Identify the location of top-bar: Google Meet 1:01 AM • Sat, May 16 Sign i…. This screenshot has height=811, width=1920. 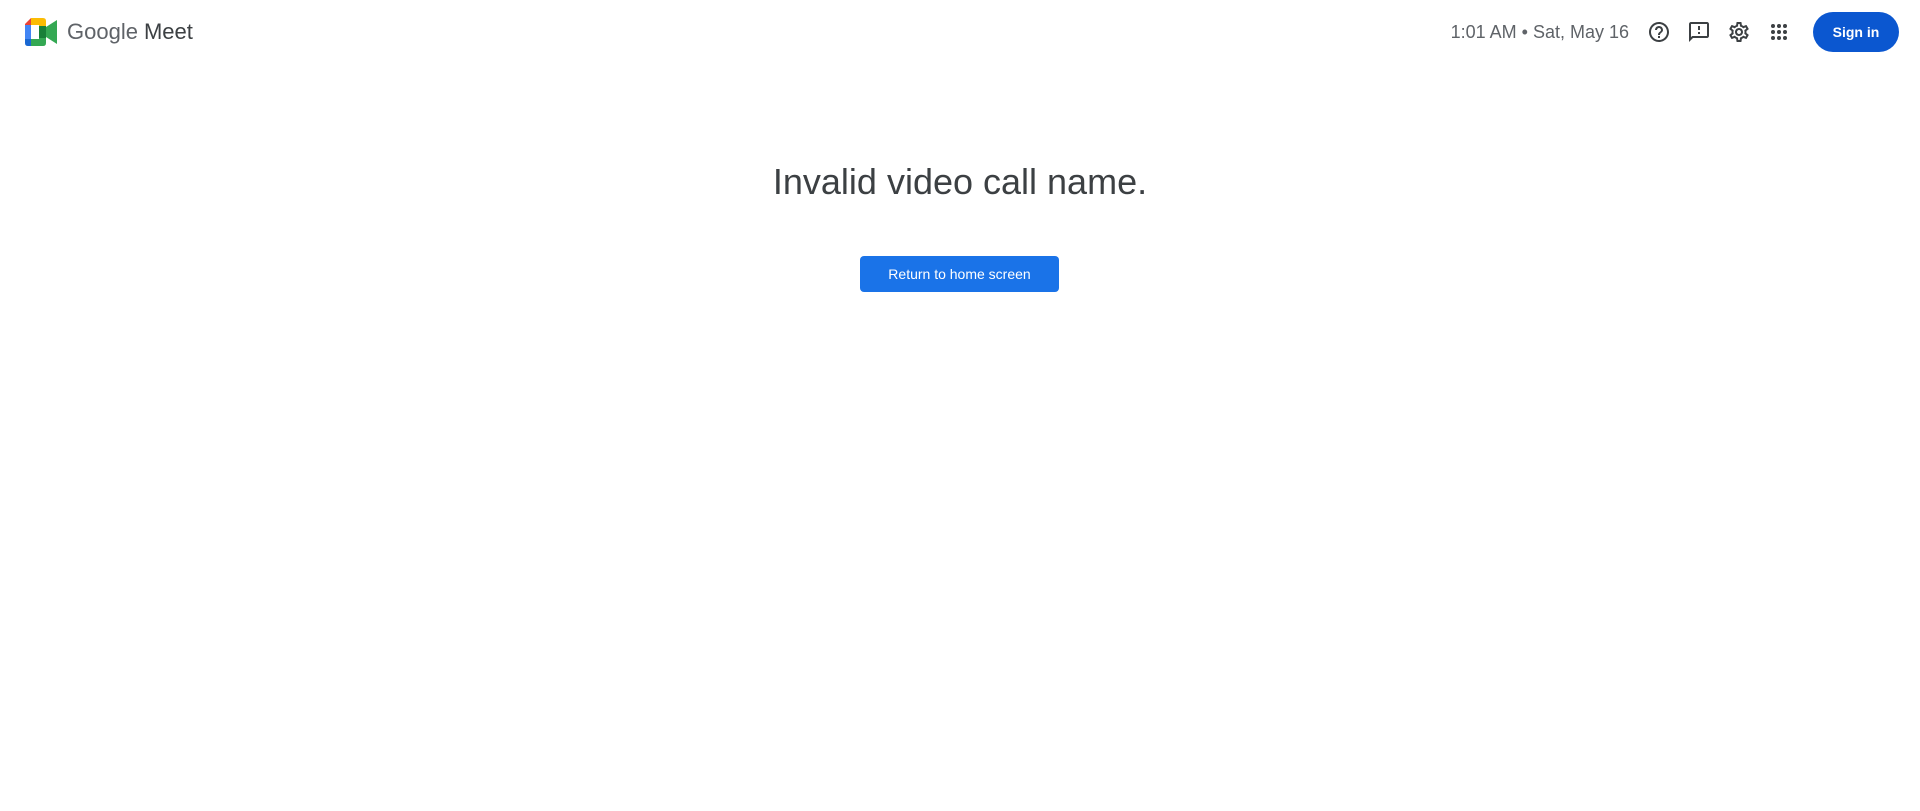
(960, 32).